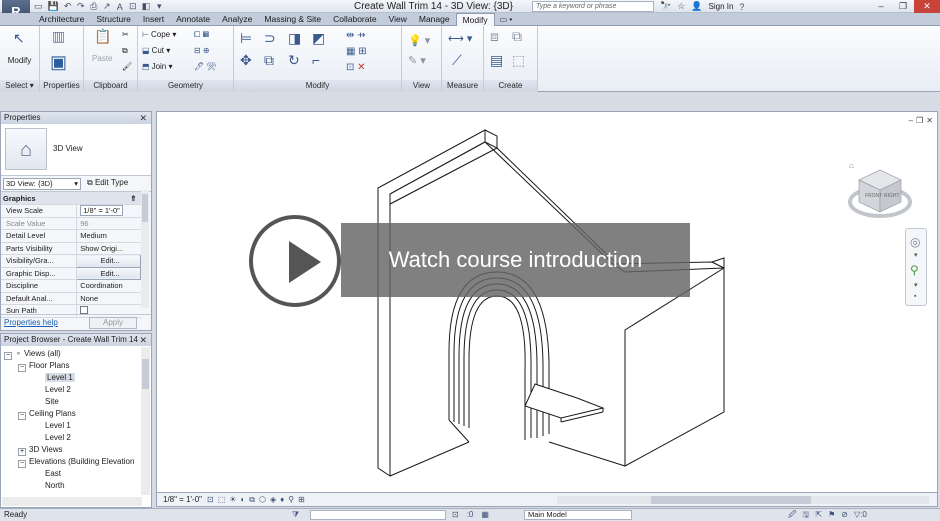 The image size is (940, 521). Describe the element at coordinates (202, 50) in the screenshot. I see `split-face-icon: ⊟ ⊕` at that location.